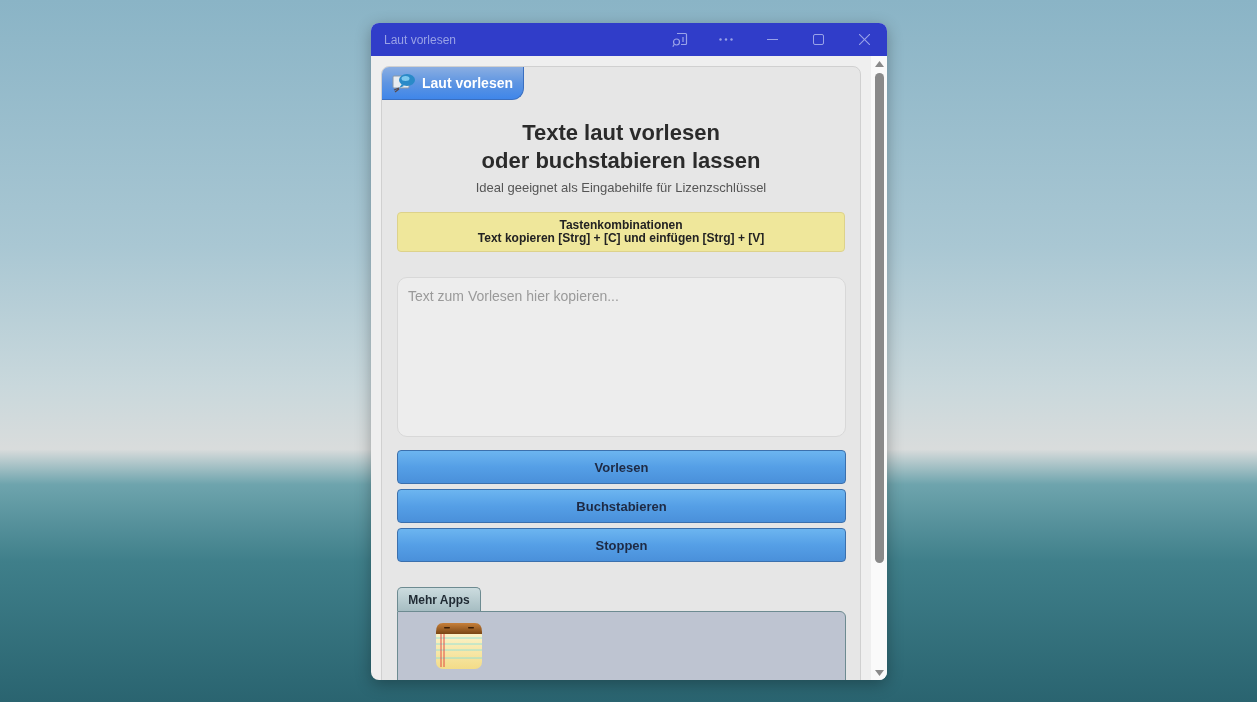 This screenshot has height=702, width=1257. What do you see at coordinates (879, 64) in the screenshot?
I see `scroll-up-arrow-icon` at bounding box center [879, 64].